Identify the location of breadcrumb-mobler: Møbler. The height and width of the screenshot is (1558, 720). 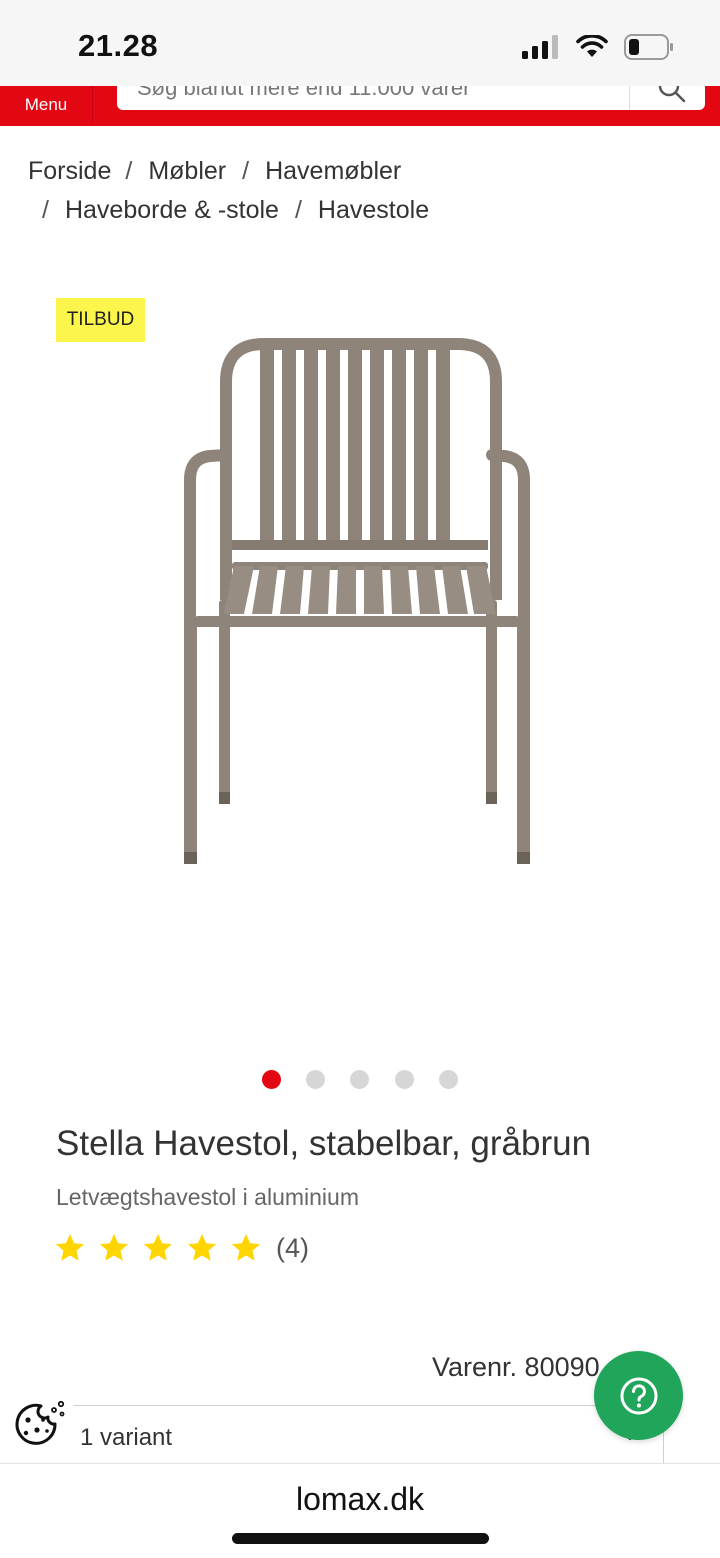
(187, 171).